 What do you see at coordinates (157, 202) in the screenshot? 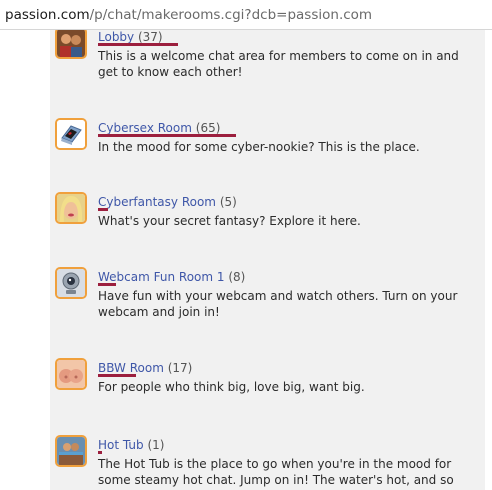
I see `room-link-cyberfantasy: Cyberfantasy Room` at bounding box center [157, 202].